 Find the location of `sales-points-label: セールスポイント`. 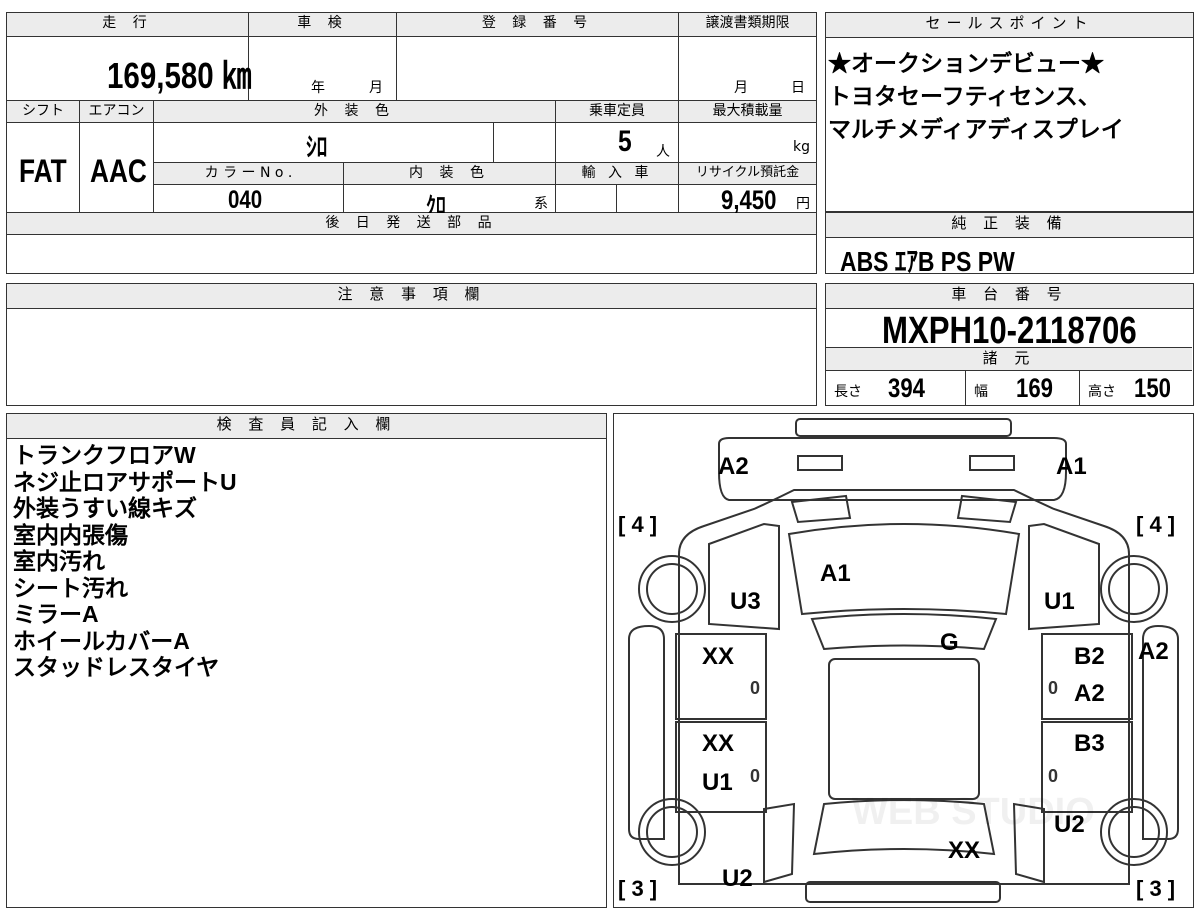

sales-points-label: セールスポイント is located at coordinates (1009, 25).